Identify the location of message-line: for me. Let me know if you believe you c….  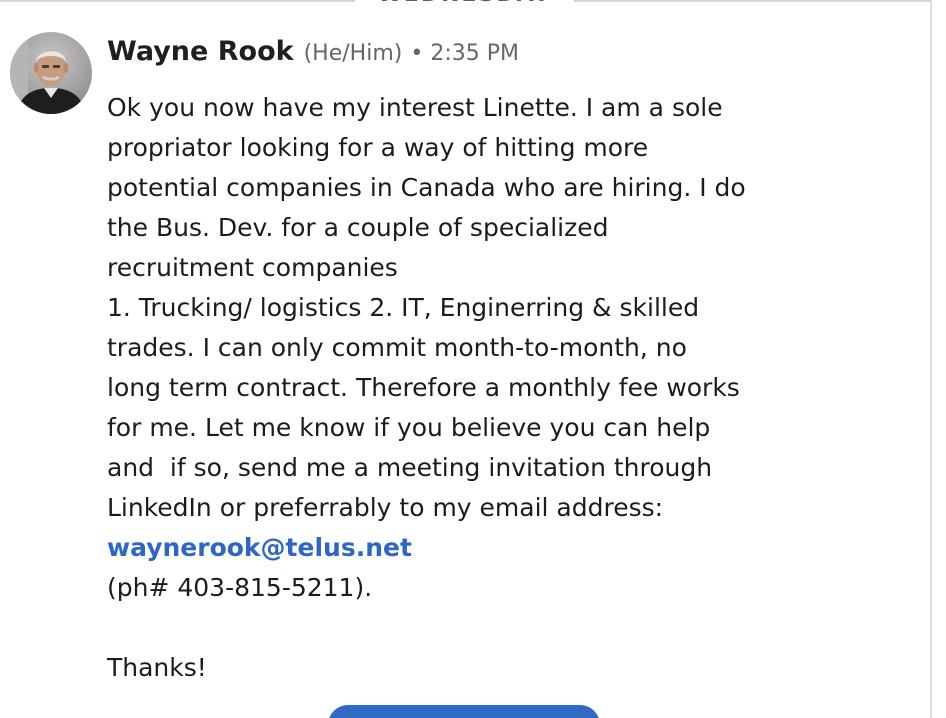
(409, 427).